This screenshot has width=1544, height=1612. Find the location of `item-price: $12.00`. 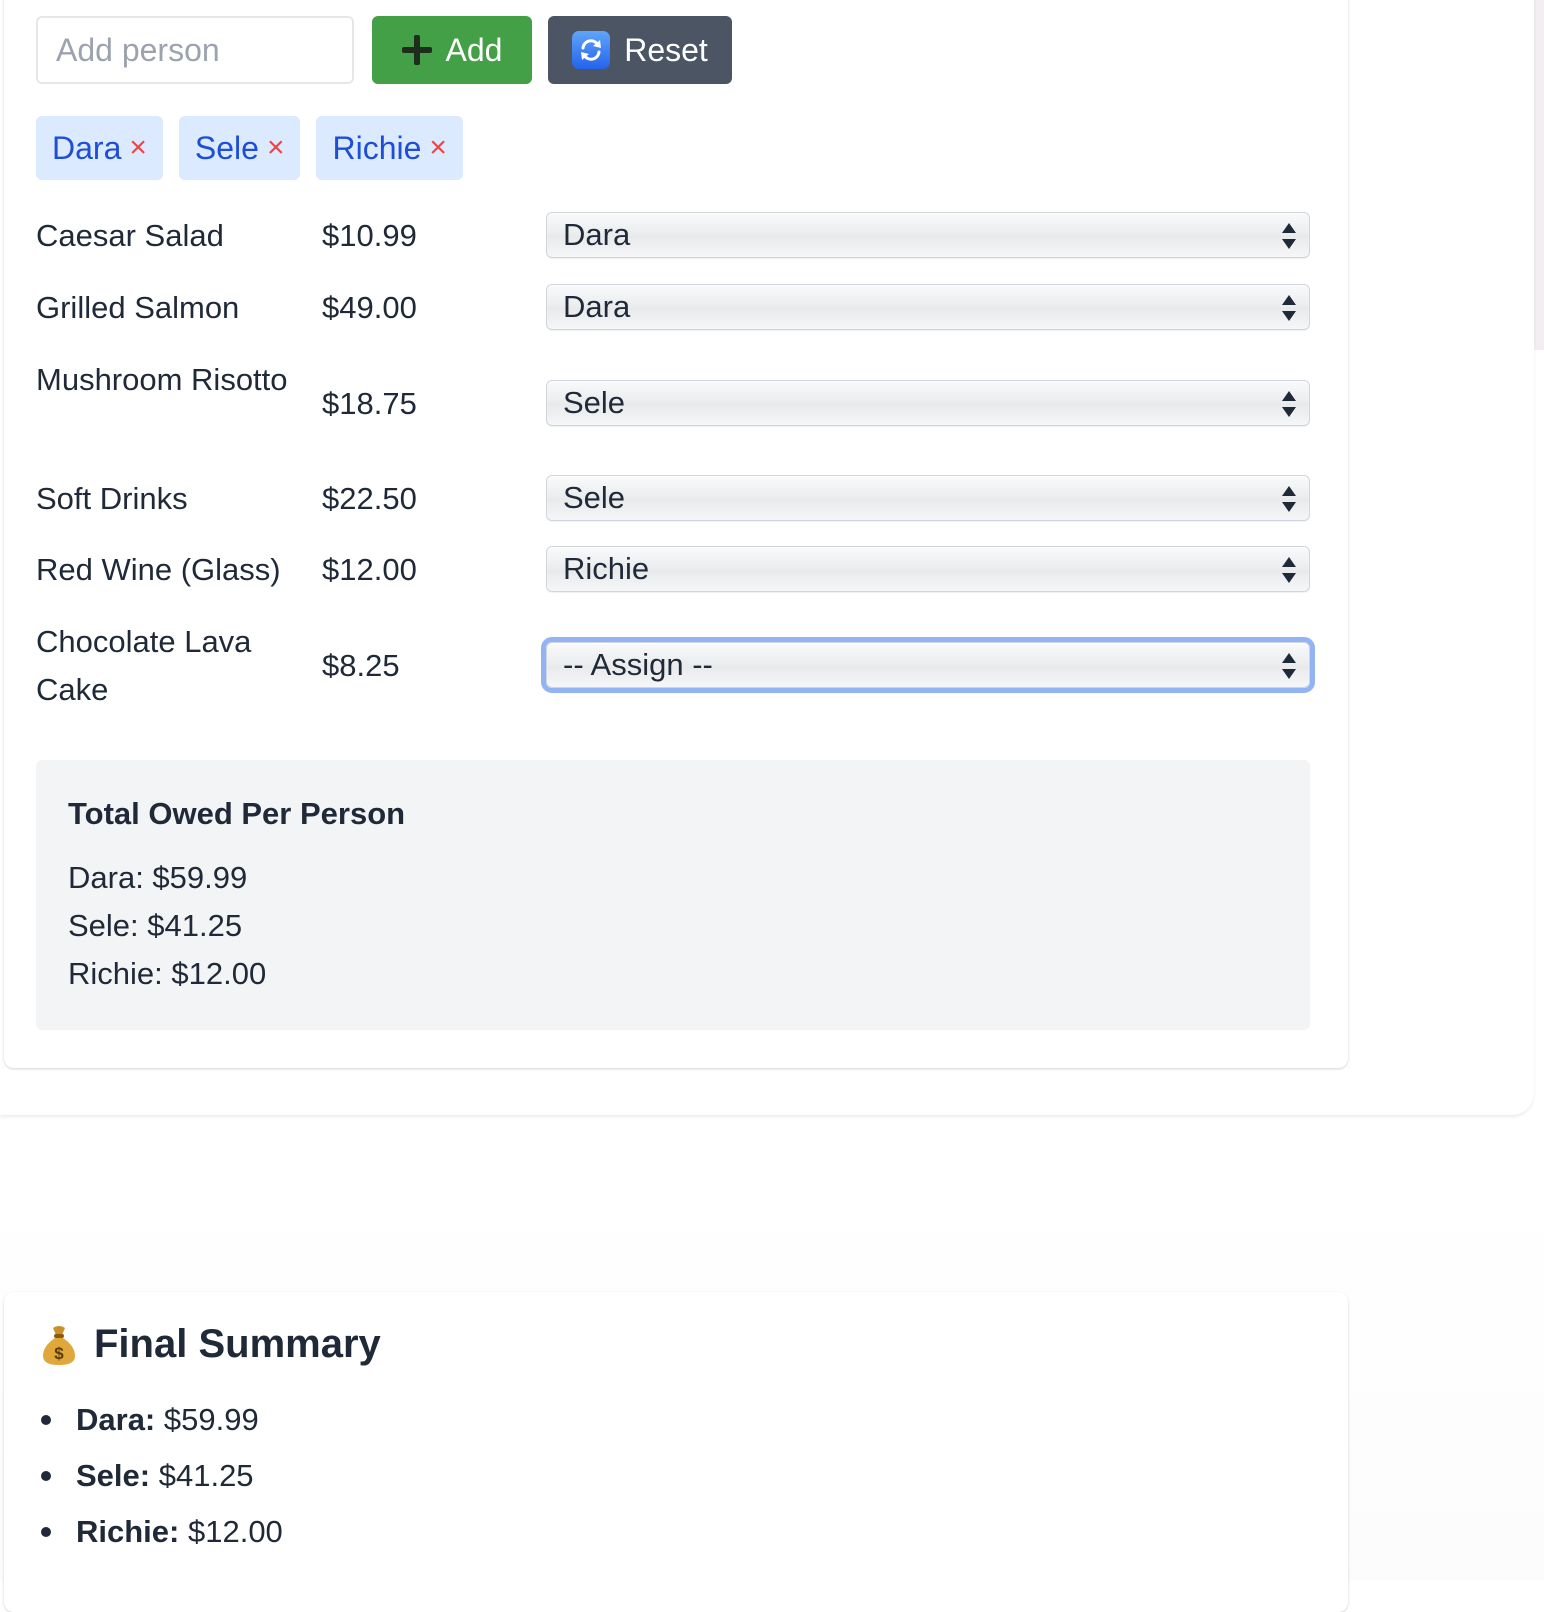

item-price: $12.00 is located at coordinates (369, 569).